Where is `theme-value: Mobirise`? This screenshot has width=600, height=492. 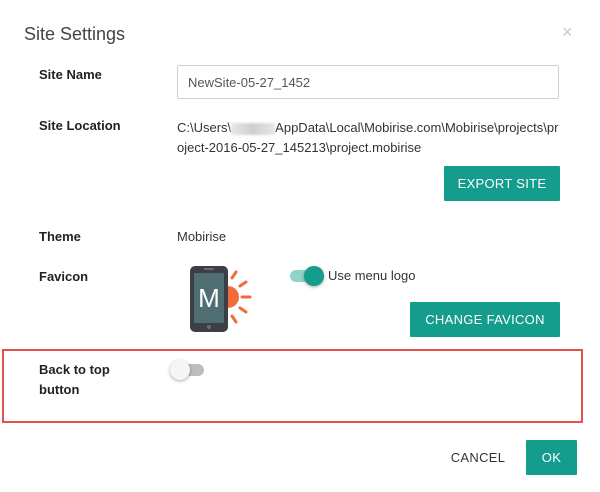
theme-value: Mobirise is located at coordinates (202, 236).